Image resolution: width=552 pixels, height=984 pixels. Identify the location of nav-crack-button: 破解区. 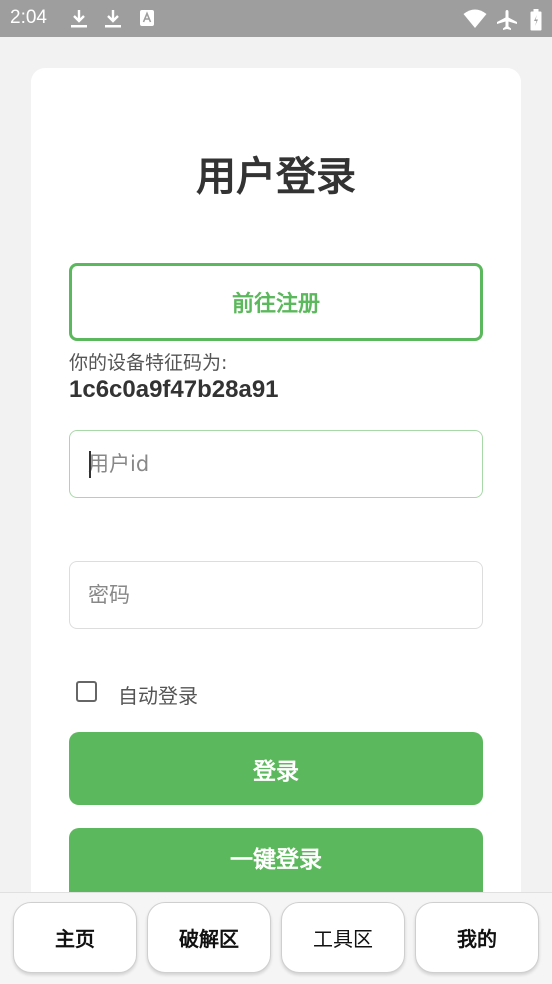
(209, 937).